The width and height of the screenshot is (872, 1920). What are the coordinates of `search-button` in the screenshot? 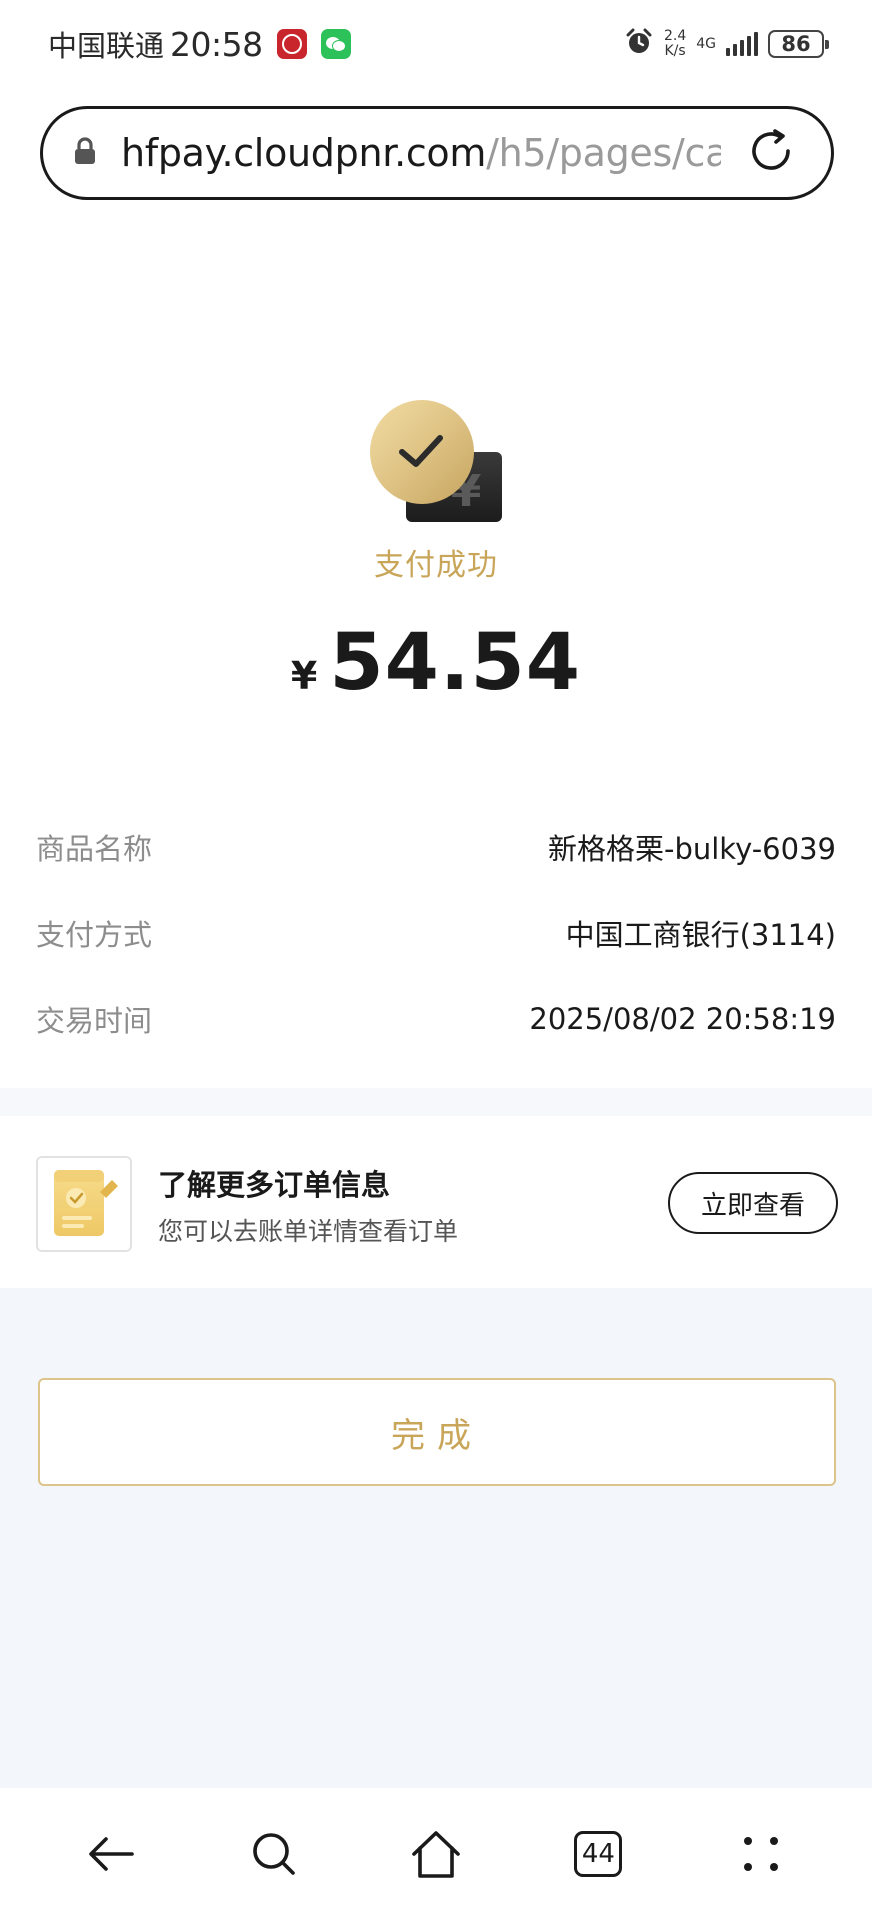 It's located at (274, 1854).